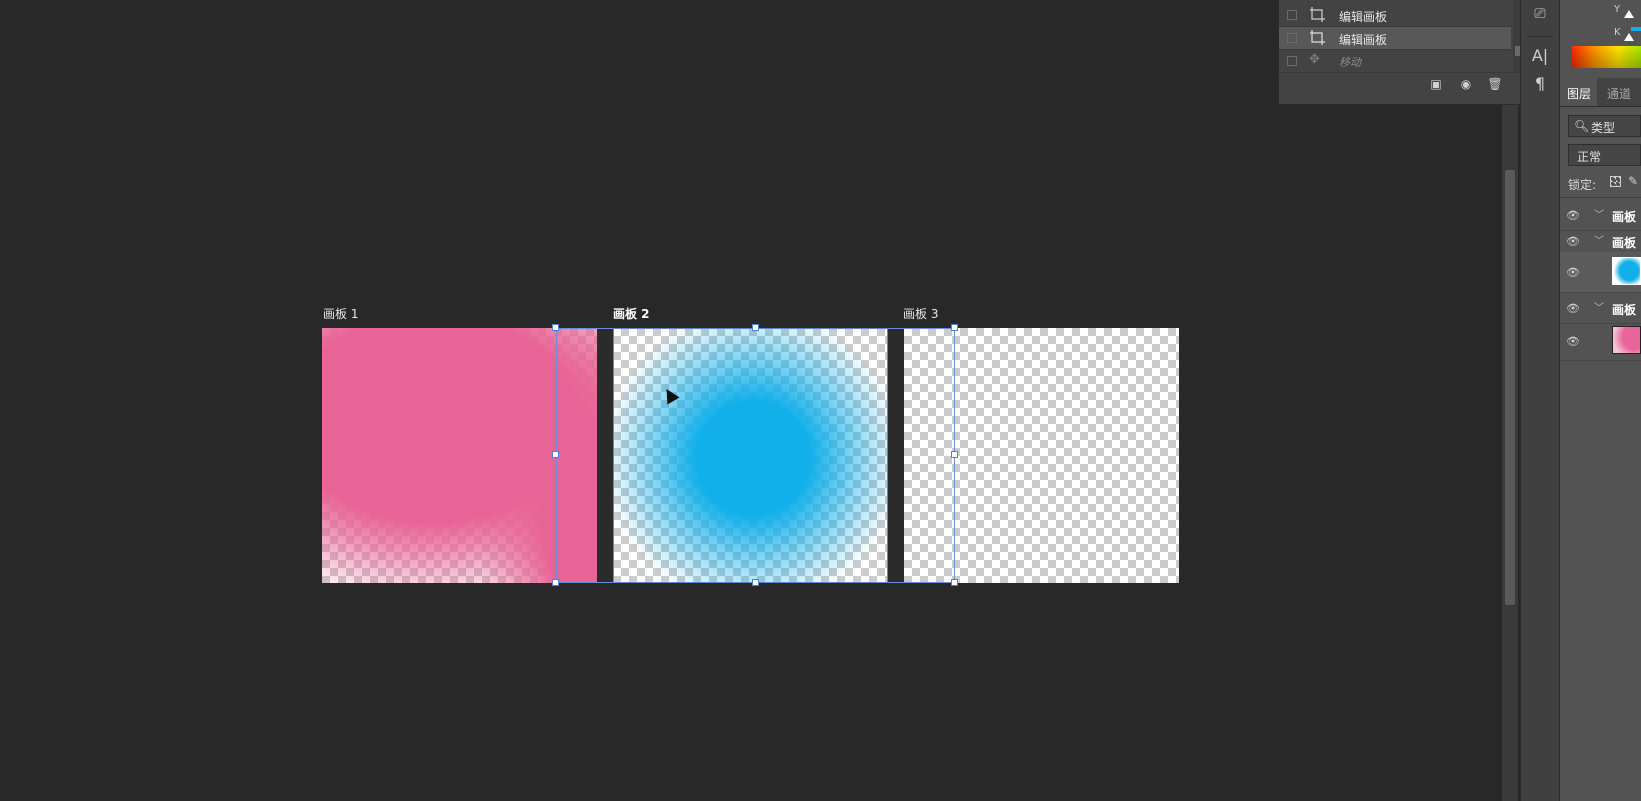 The image size is (1641, 801). Describe the element at coordinates (1617, 9) in the screenshot. I see `color-slider-y-label: Y` at that location.